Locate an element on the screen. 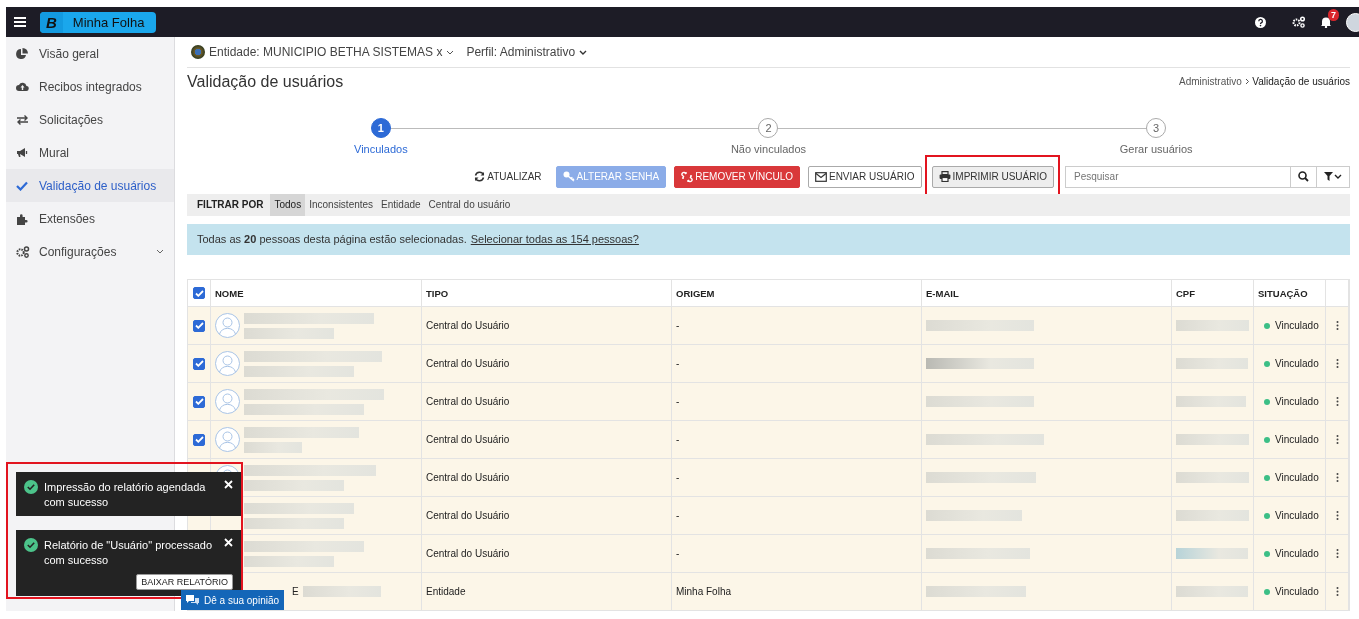 Image resolution: width=1359 pixels, height=619 pixels. toast-message: Impressão do relatório agendada com sucesso is located at coordinates (125, 495).